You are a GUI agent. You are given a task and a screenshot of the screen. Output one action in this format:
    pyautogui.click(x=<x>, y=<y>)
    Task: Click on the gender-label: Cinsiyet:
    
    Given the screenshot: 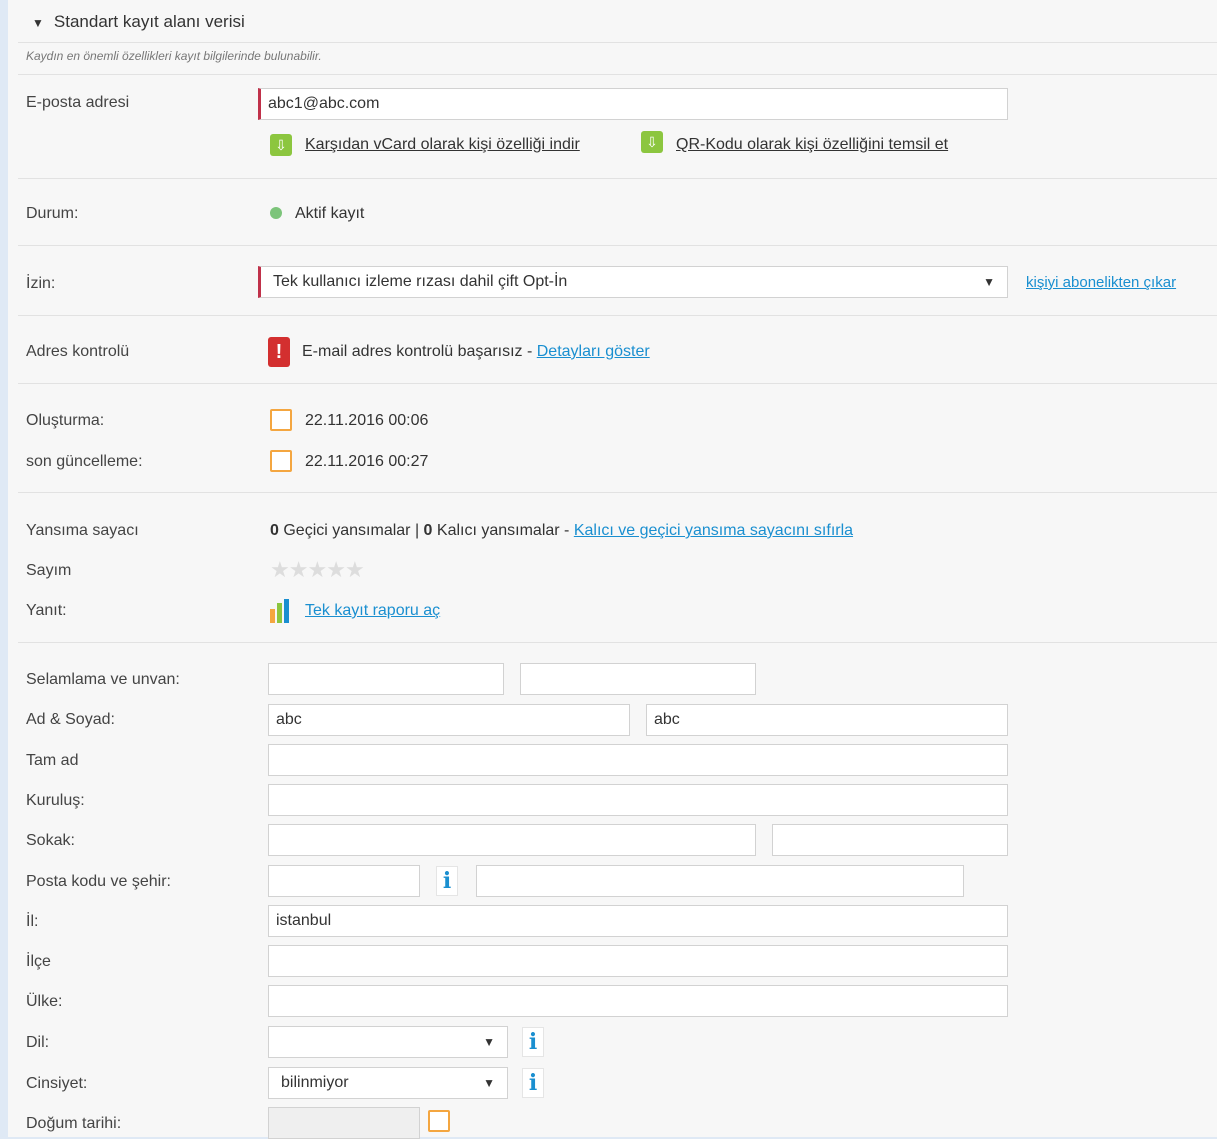 What is the action you would take?
    pyautogui.click(x=57, y=1083)
    